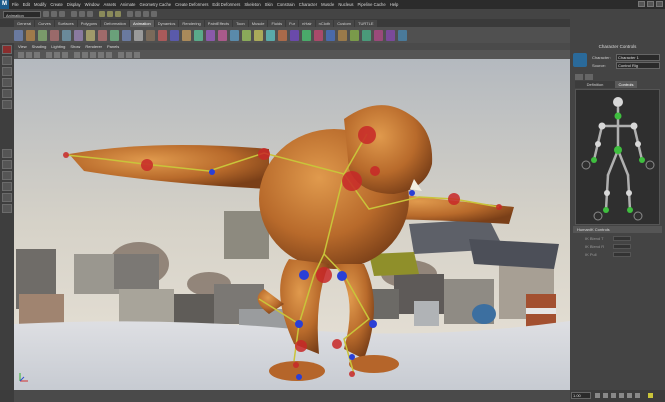 The width and height of the screenshot is (665, 402). What do you see at coordinates (85, 54) in the screenshot?
I see `smooth-shade-icon` at bounding box center [85, 54].